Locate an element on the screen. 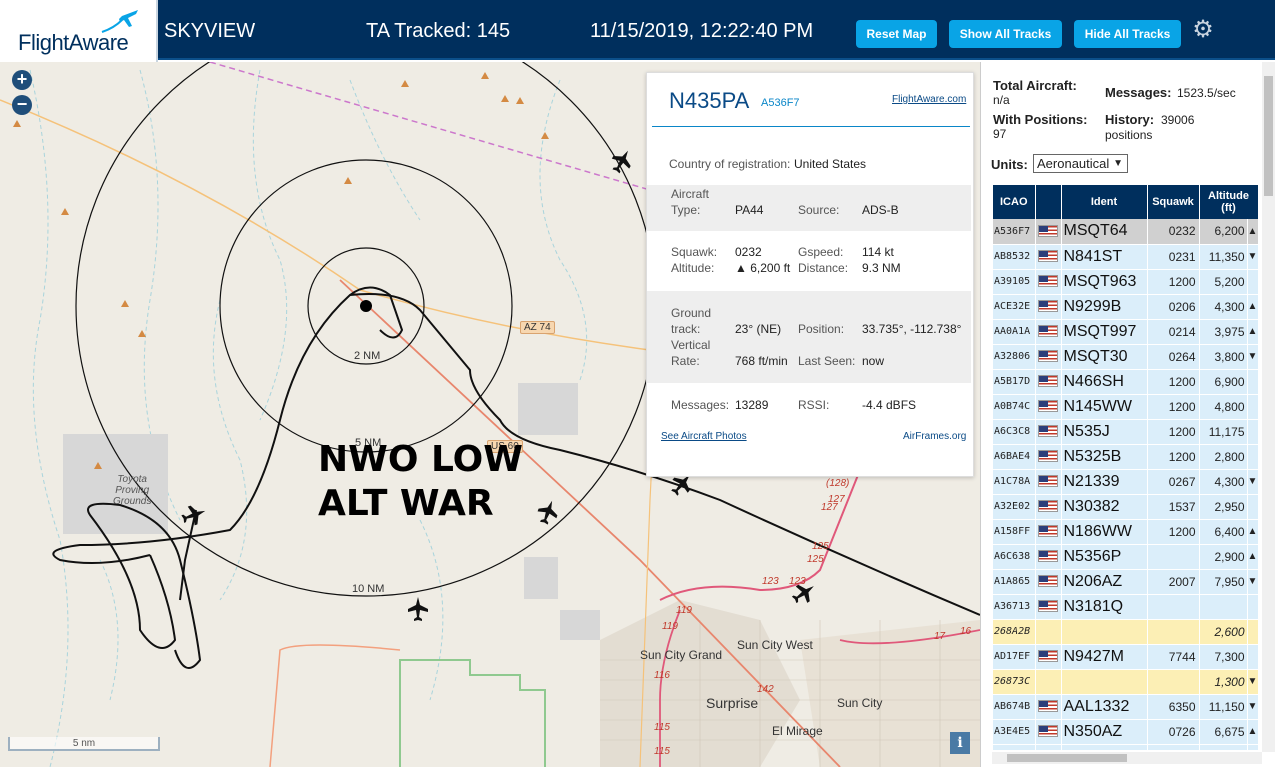 This screenshot has height=767, width=1275. table-row: A32E02 N30382 1537 2,950 is located at coordinates (1126, 507).